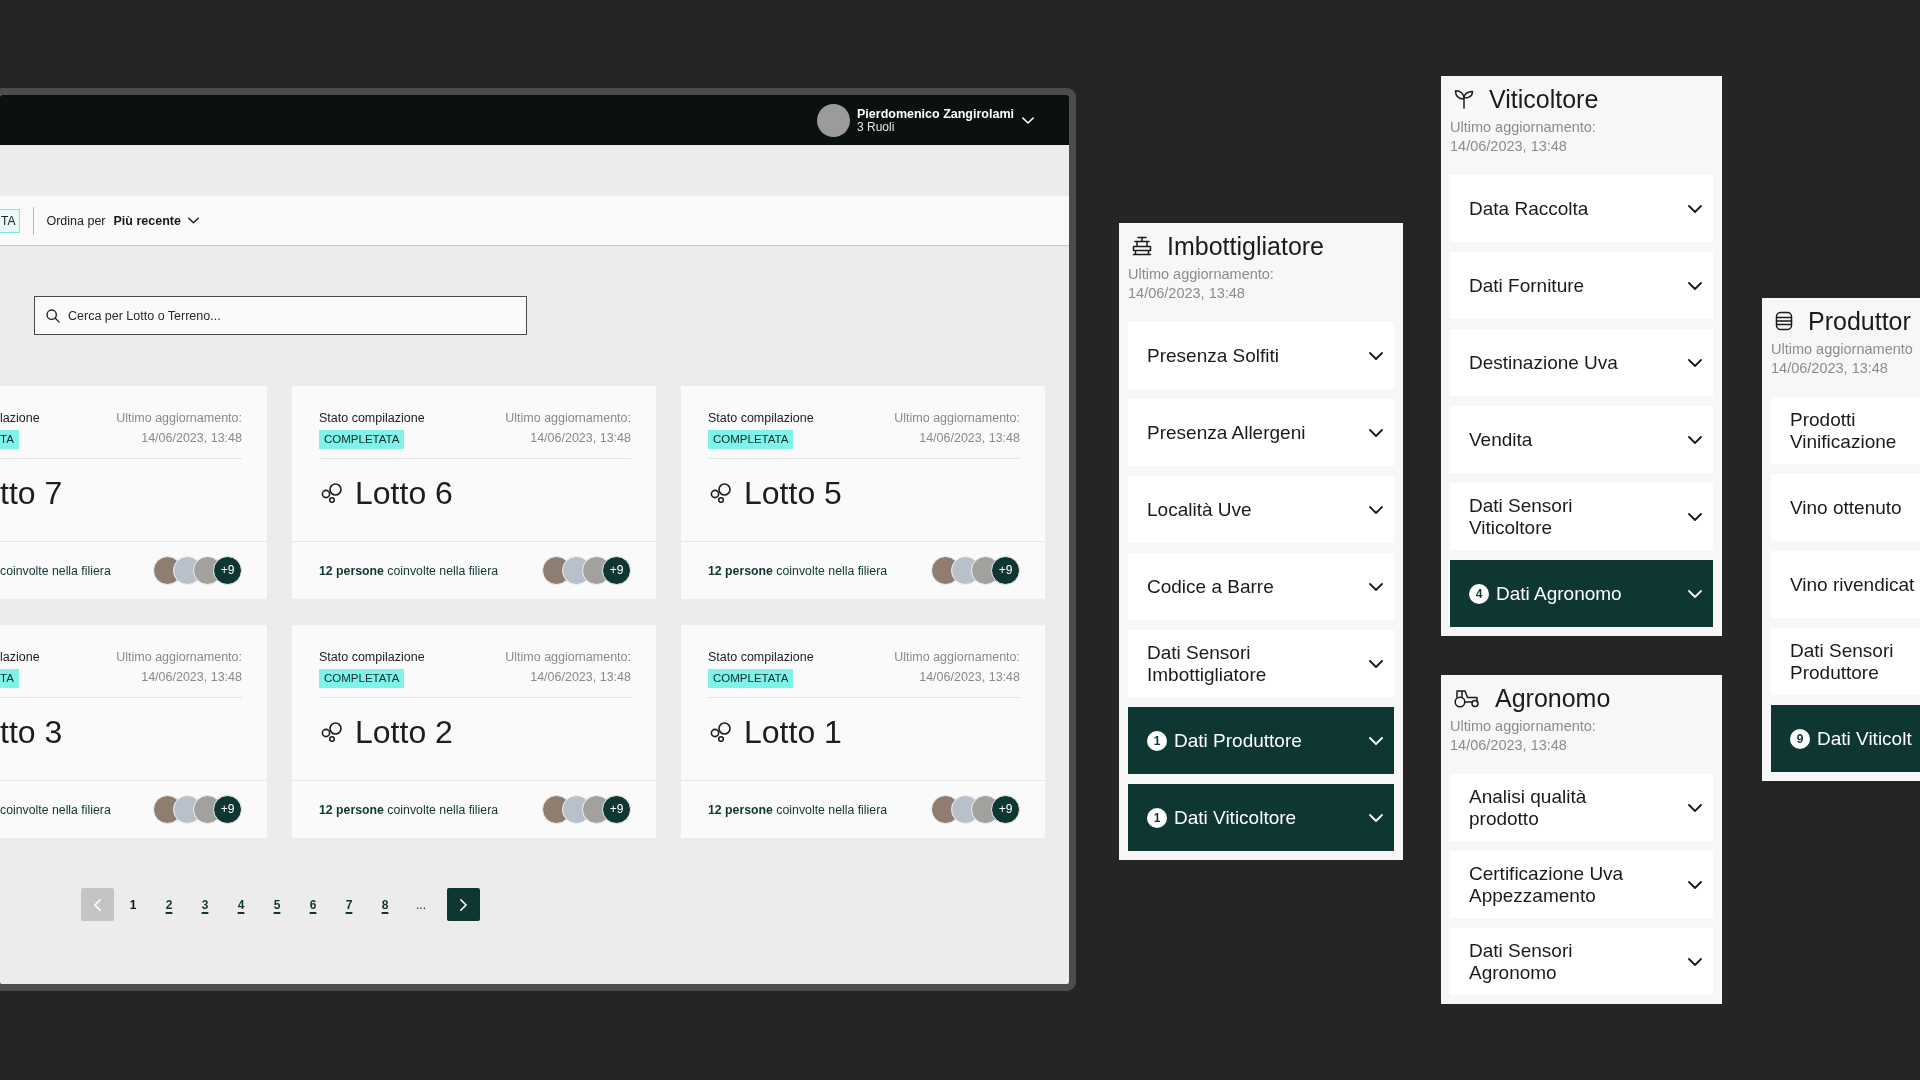 The height and width of the screenshot is (1080, 1920). What do you see at coordinates (1261, 663) in the screenshot?
I see `accordion-item: Dati Sensori Imbottigliatore` at bounding box center [1261, 663].